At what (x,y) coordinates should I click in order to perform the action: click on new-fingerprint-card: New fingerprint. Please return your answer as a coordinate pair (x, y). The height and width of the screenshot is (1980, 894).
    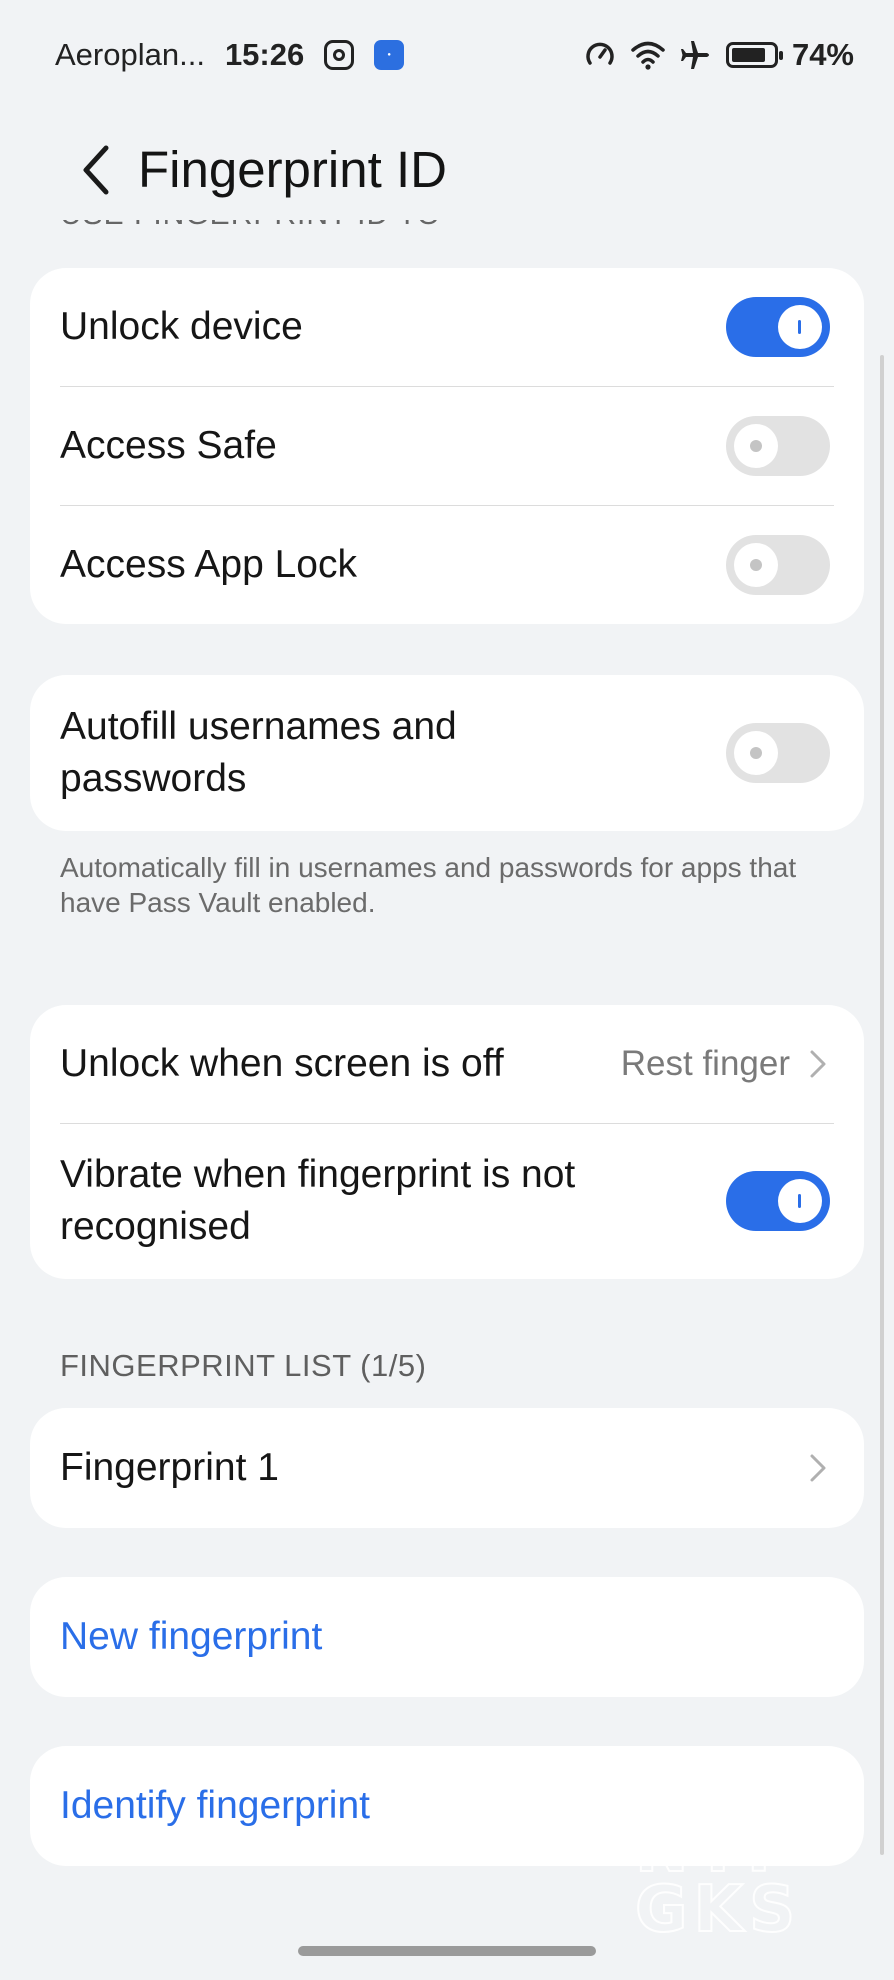
    Looking at the image, I should click on (447, 1637).